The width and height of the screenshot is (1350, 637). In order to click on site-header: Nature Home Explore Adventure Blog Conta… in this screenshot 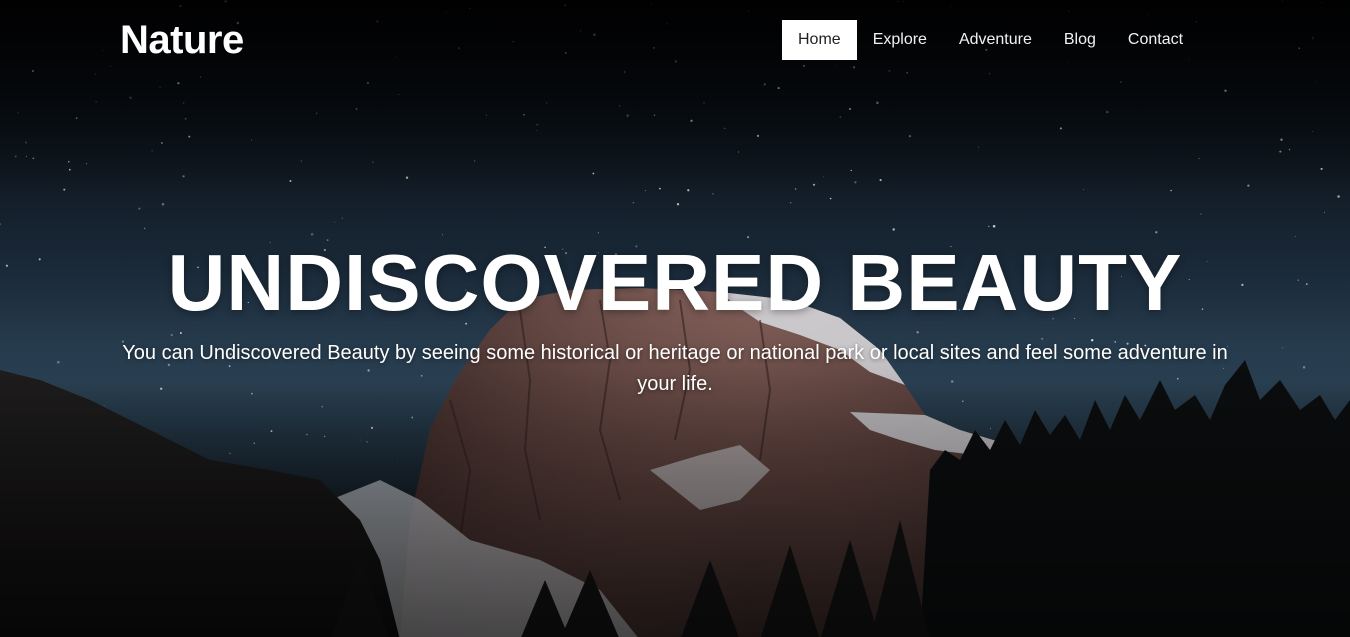, I will do `click(675, 40)`.